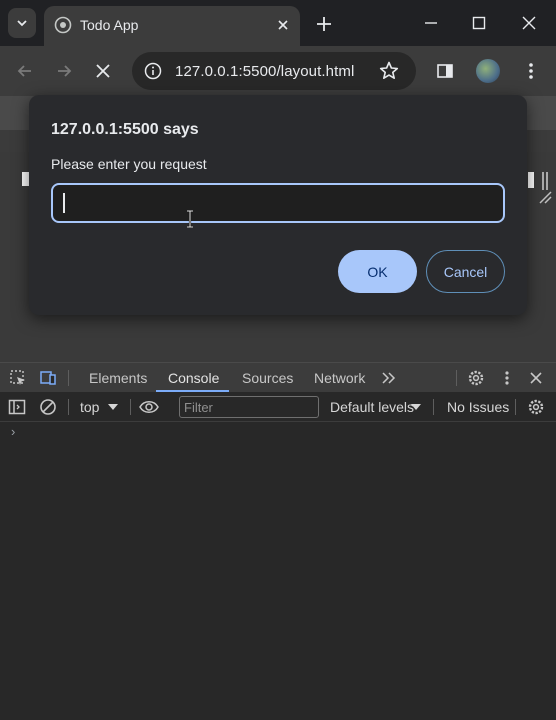 The image size is (556, 720). Describe the element at coordinates (89, 407) in the screenshot. I see `context-selector: top` at that location.